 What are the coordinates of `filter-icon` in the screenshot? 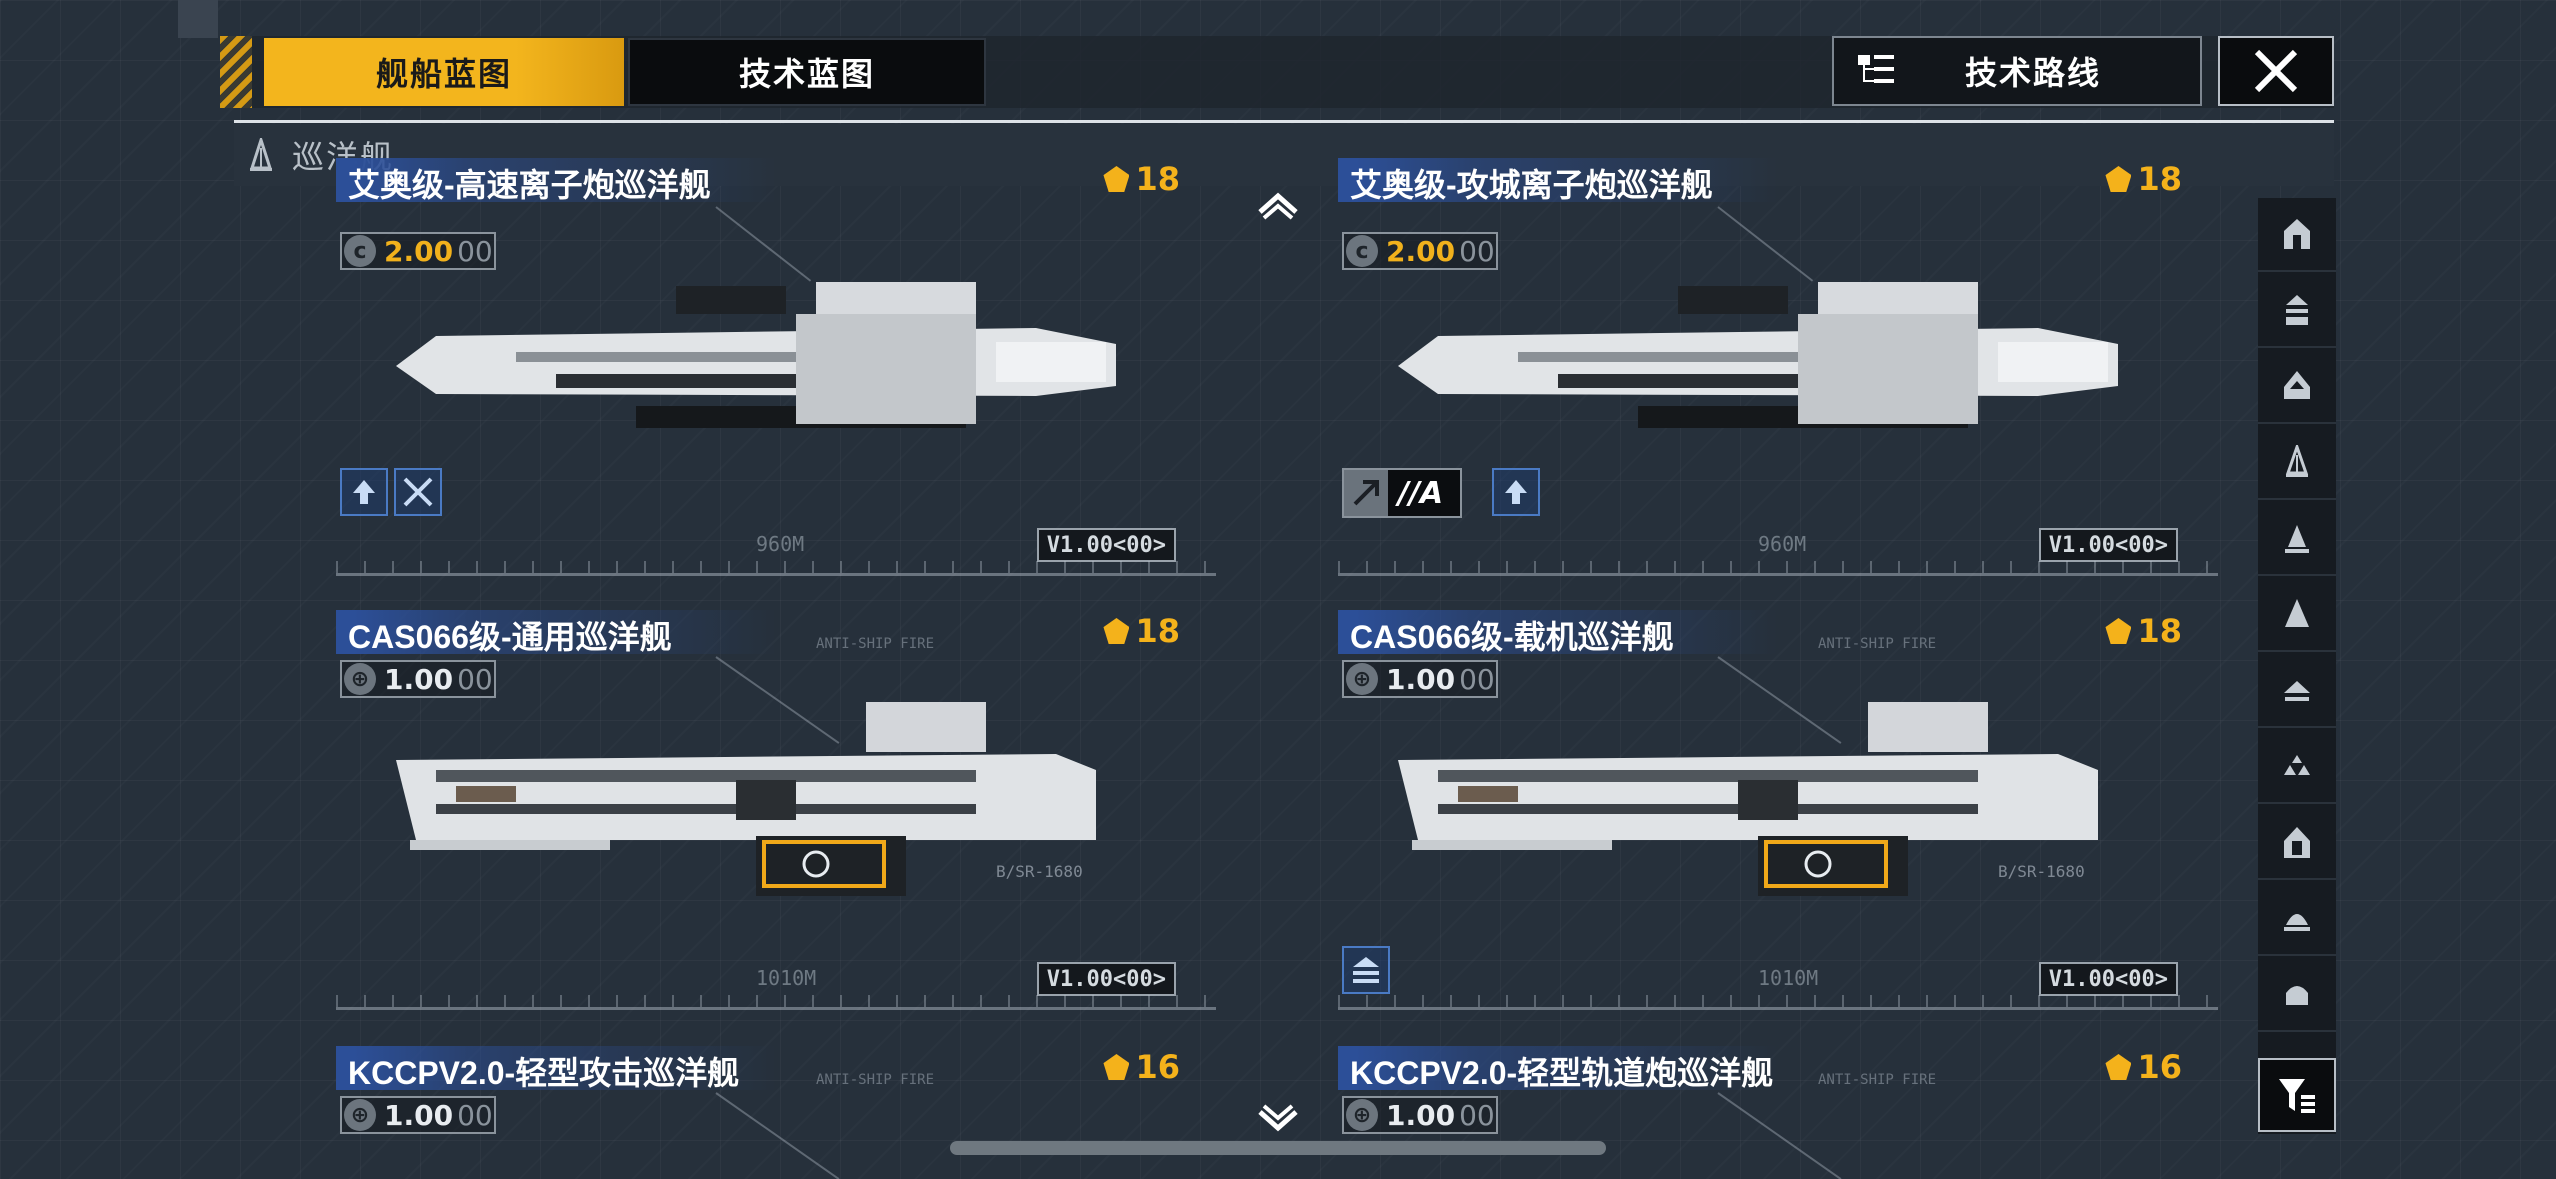 It's located at (2297, 1096).